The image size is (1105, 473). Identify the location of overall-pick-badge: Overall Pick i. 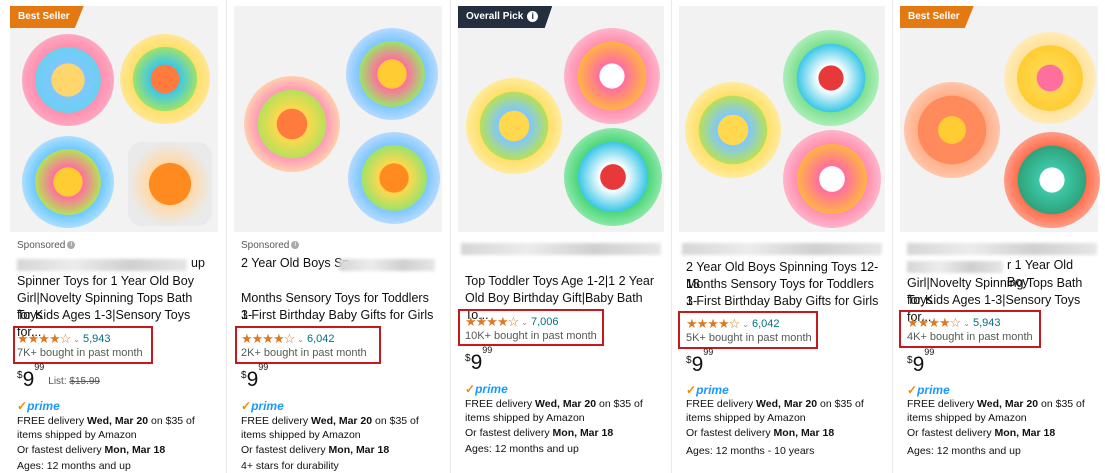
(505, 17).